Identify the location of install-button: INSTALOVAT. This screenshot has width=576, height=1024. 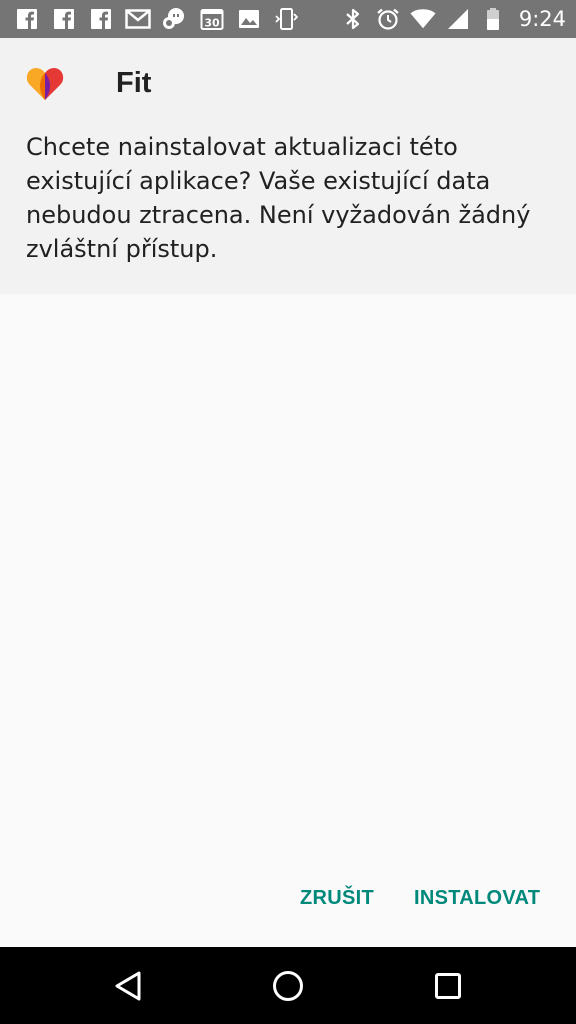
(477, 898).